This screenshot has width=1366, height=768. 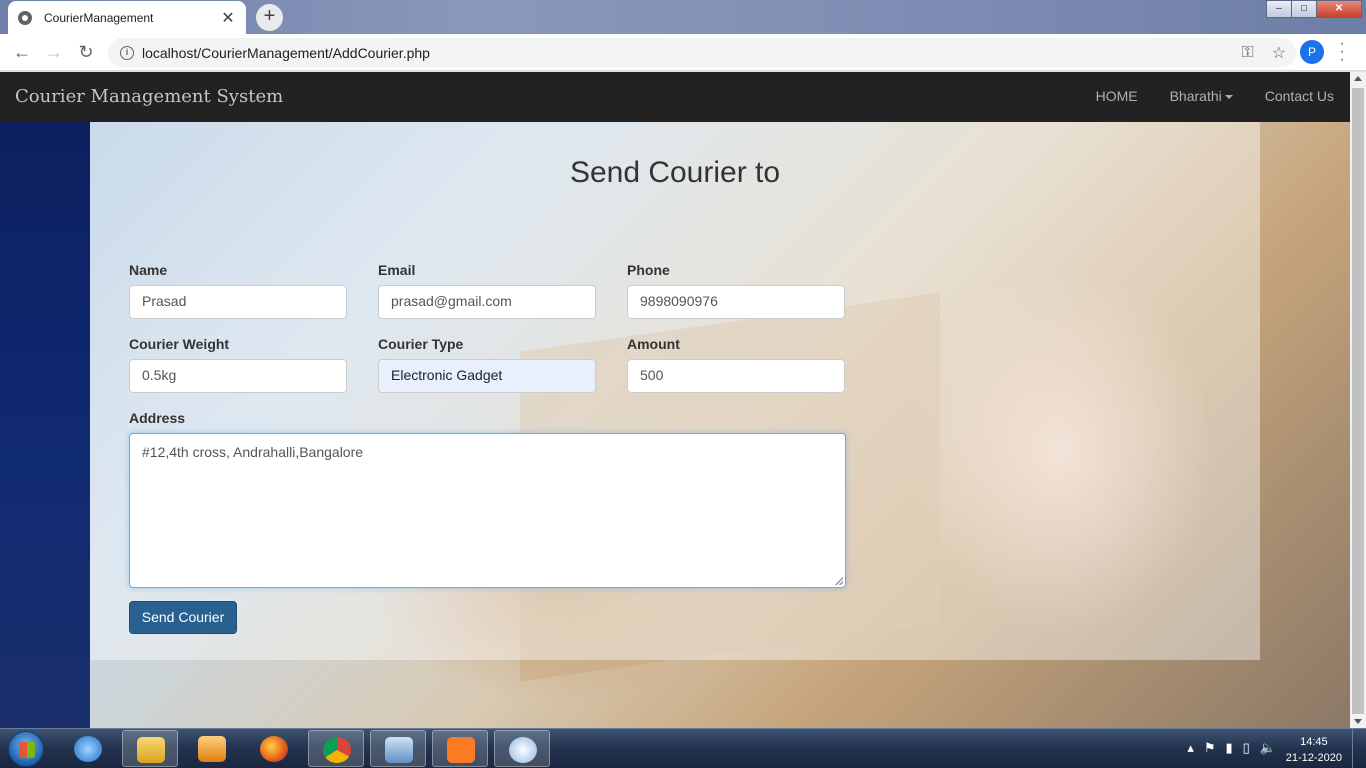 What do you see at coordinates (86, 52) in the screenshot?
I see `reload-icon: ↻` at bounding box center [86, 52].